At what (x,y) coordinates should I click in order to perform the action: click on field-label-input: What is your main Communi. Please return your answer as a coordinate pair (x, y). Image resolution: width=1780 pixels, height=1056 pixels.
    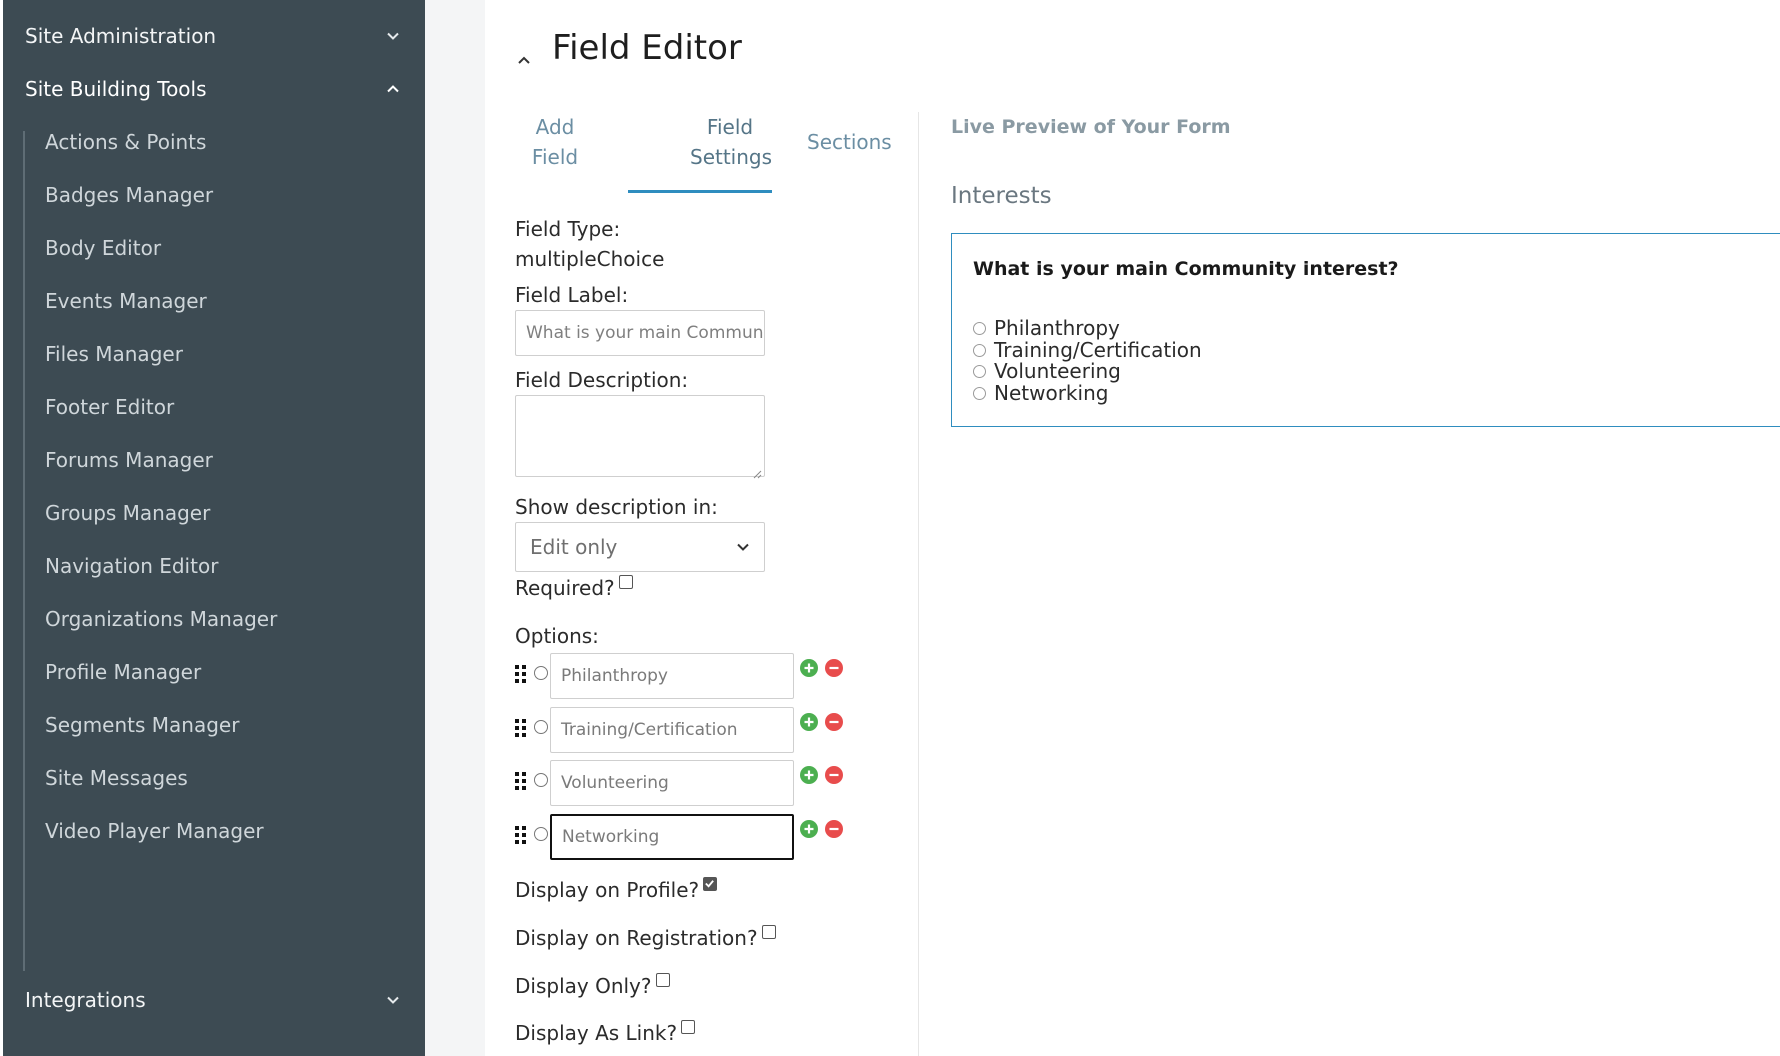
    Looking at the image, I should click on (640, 333).